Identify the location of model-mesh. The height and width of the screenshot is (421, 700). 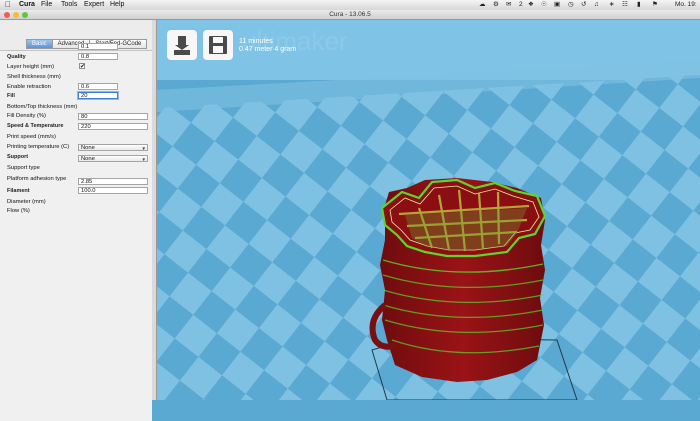
(458, 280).